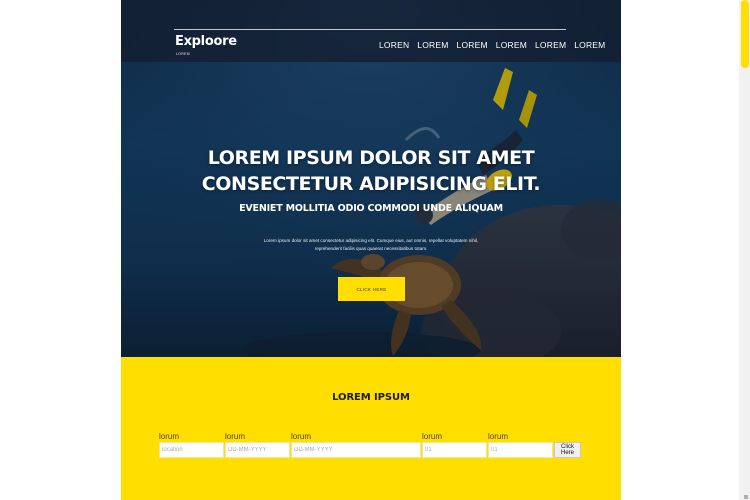 The height and width of the screenshot is (500, 750). Describe the element at coordinates (235, 436) in the screenshot. I see `checkin-date-label: lorum` at that location.